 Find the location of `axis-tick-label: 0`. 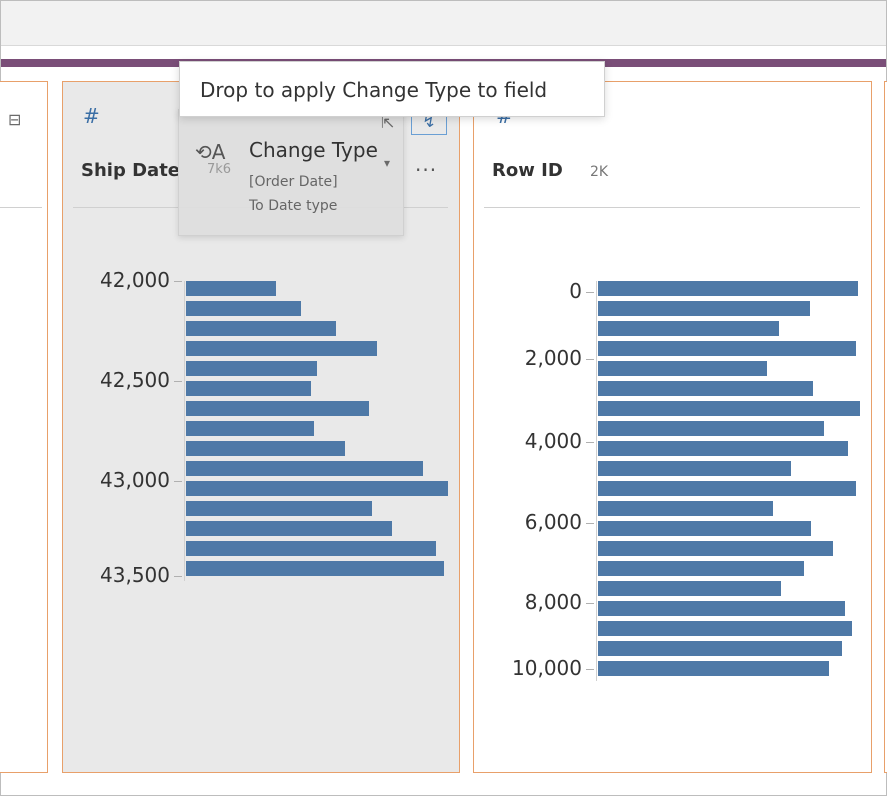

axis-tick-label: 0 is located at coordinates (575, 291).